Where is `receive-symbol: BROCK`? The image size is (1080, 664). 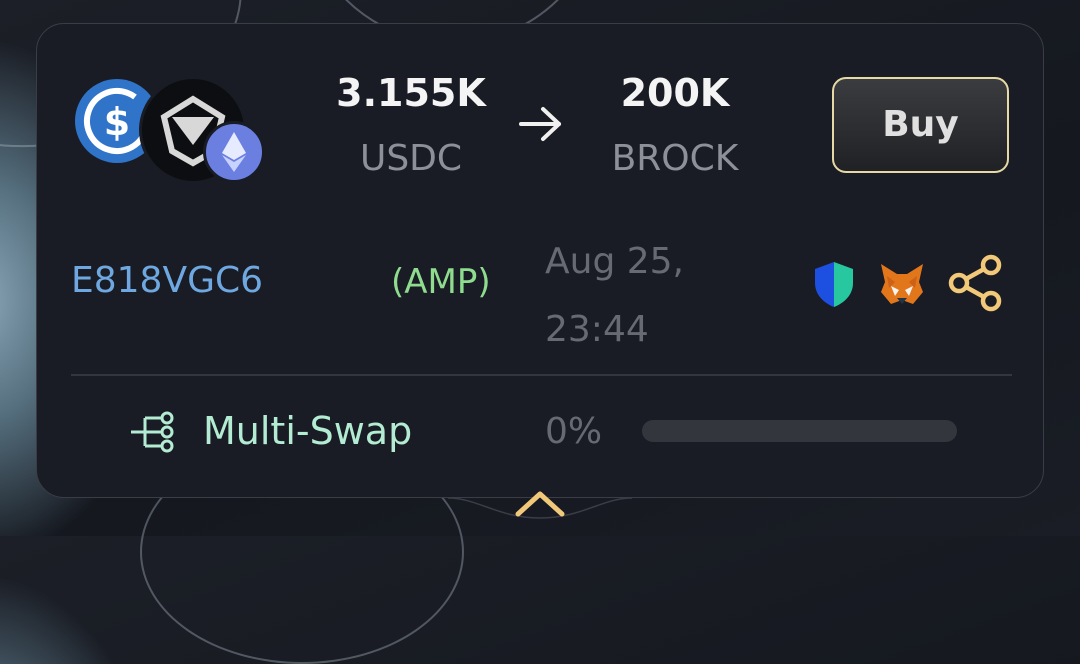 receive-symbol: BROCK is located at coordinates (675, 158).